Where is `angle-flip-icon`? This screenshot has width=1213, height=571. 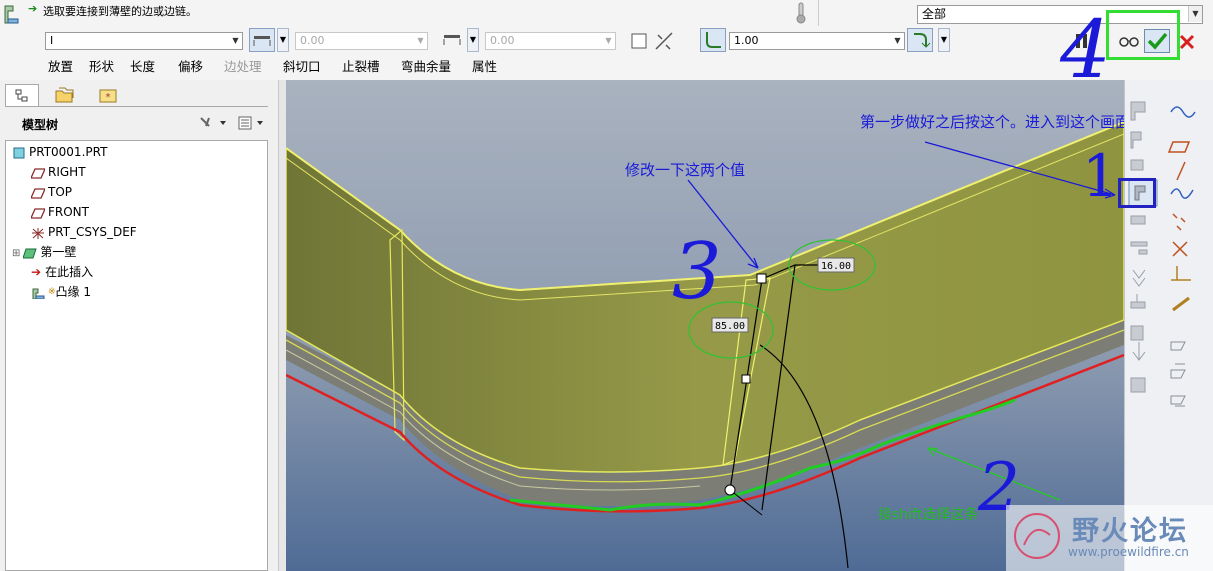
angle-flip-icon is located at coordinates (664, 41).